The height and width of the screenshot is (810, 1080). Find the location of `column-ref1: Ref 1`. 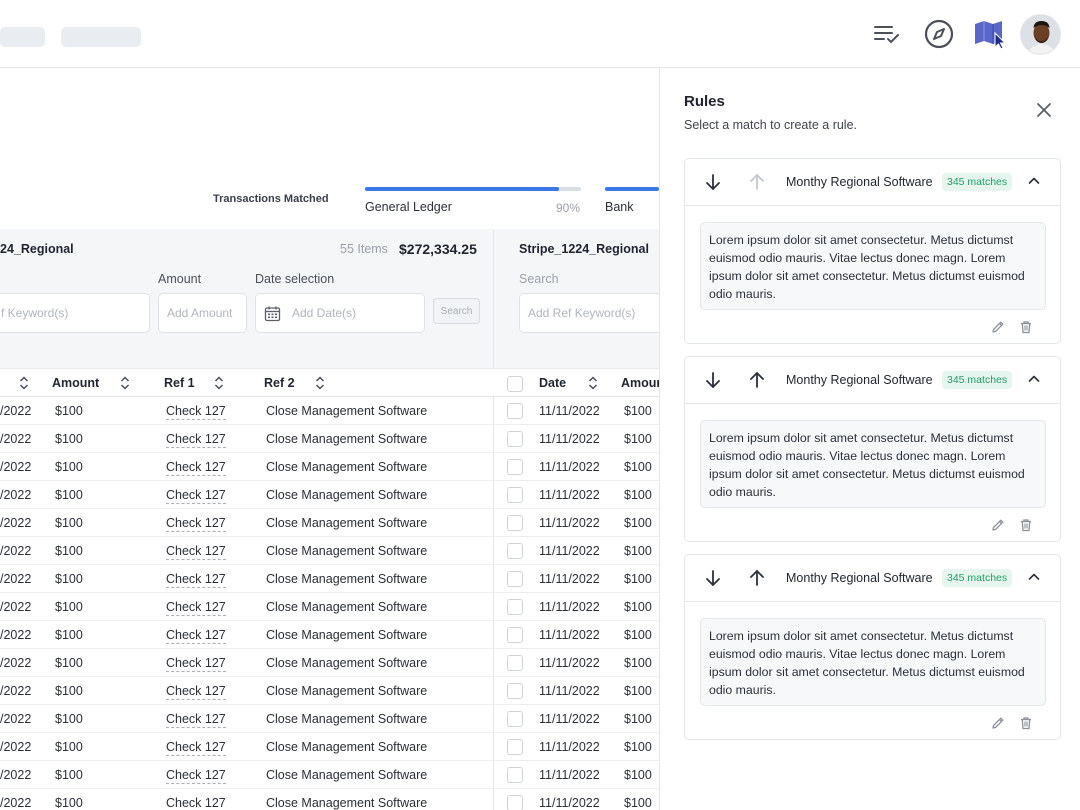

column-ref1: Ref 1 is located at coordinates (179, 383).